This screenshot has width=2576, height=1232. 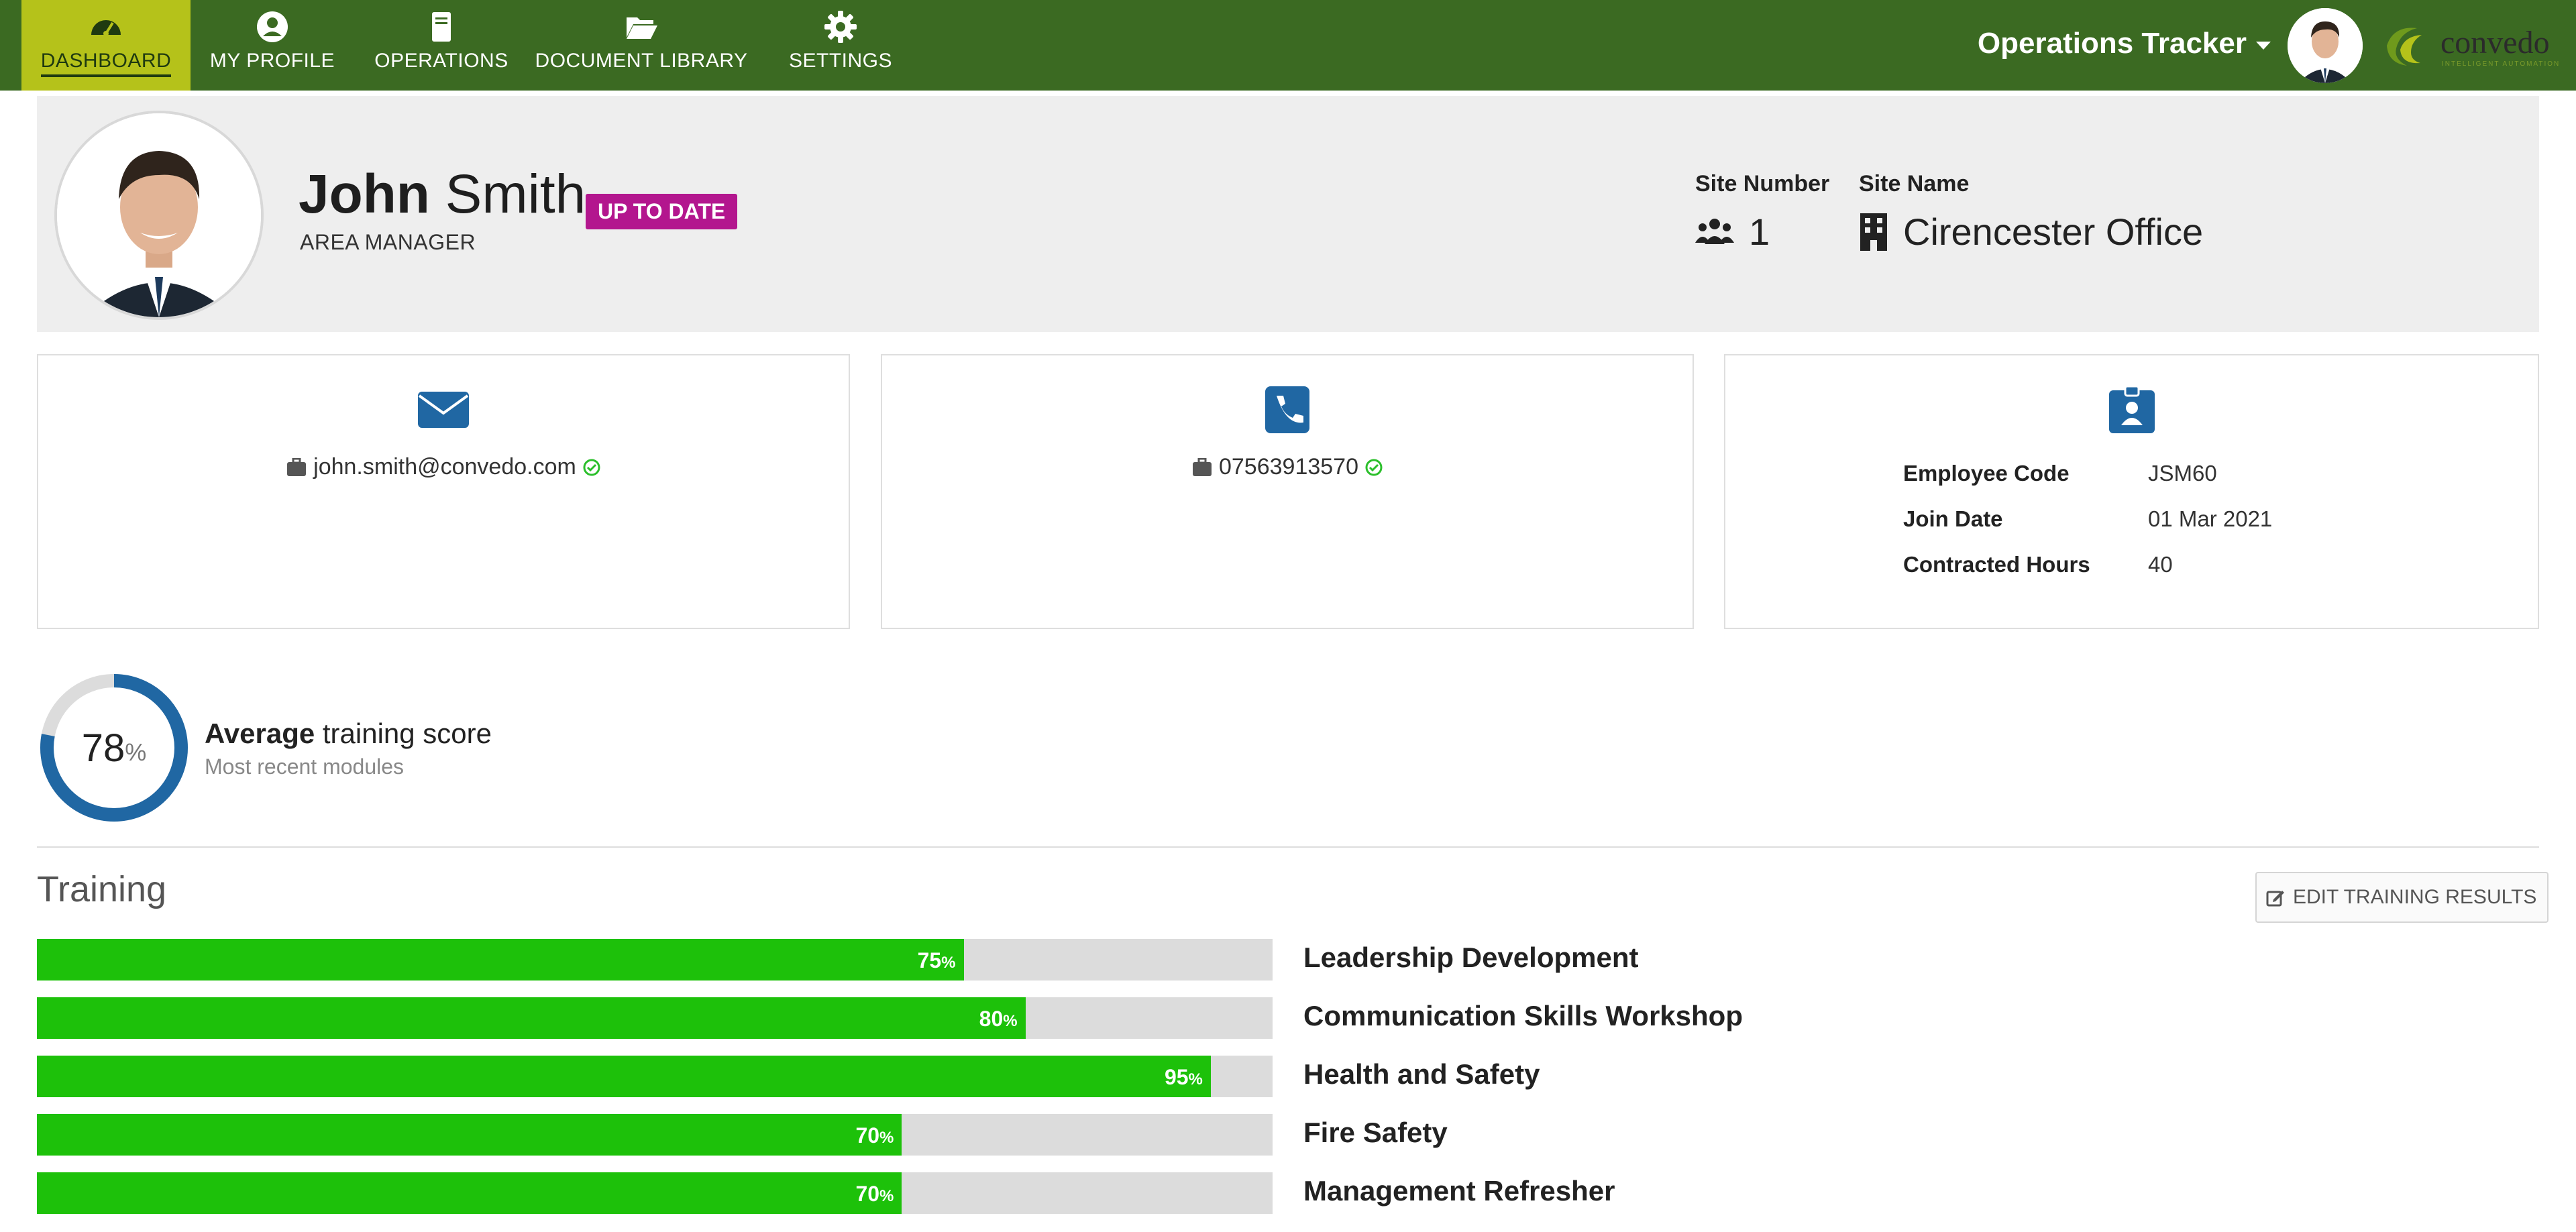 I want to click on training-row: 75% Leadership Development, so click(x=942, y=968).